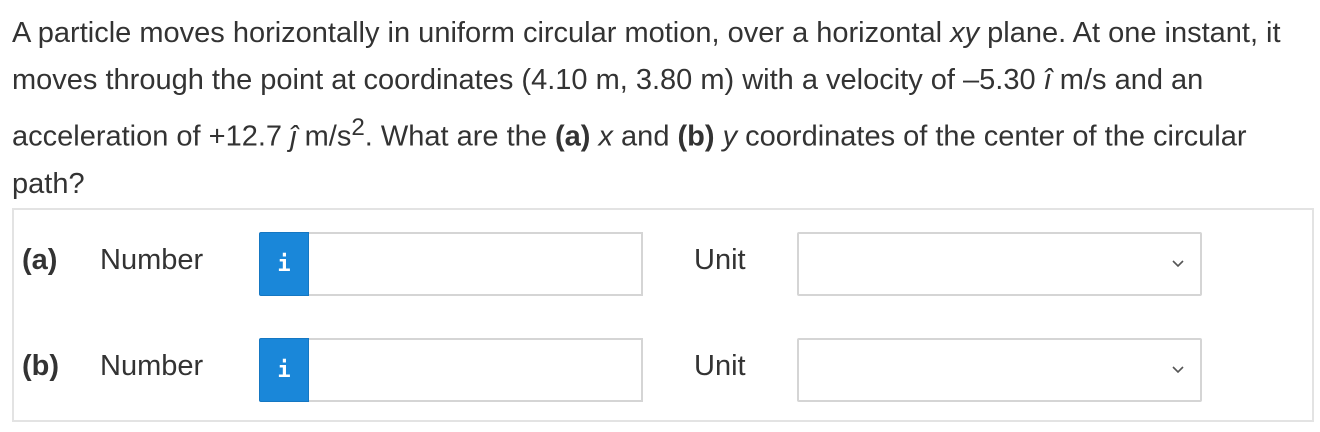 Image resolution: width=1320 pixels, height=432 pixels. Describe the element at coordinates (293, 136) in the screenshot. I see `j-hat-symbol: ĵ` at that location.